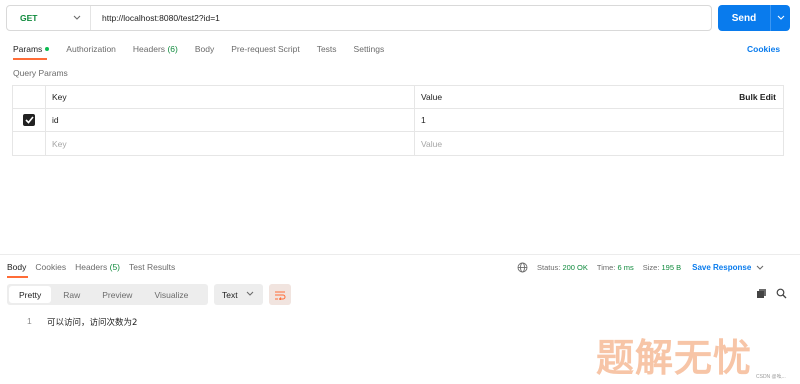  Describe the element at coordinates (369, 49) in the screenshot. I see `tab-settings: Settings` at that location.